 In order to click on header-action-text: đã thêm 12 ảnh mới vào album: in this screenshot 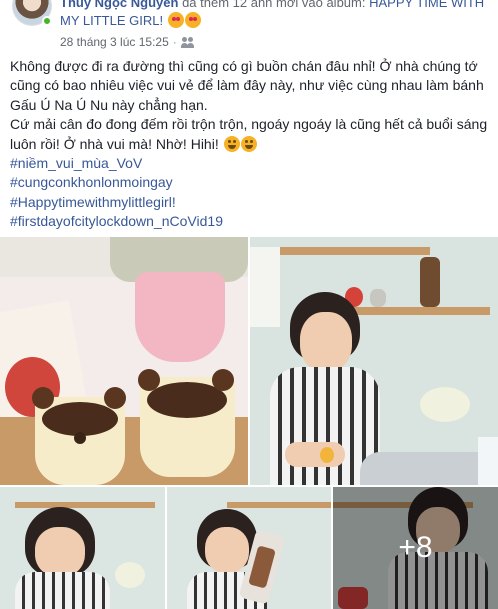, I will do `click(274, 5)`.